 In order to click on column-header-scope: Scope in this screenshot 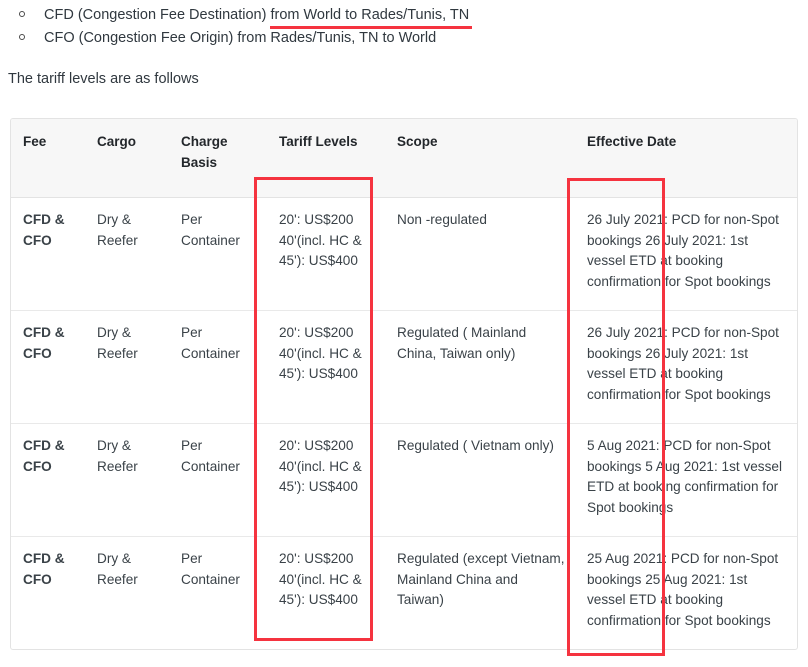, I will do `click(480, 158)`.